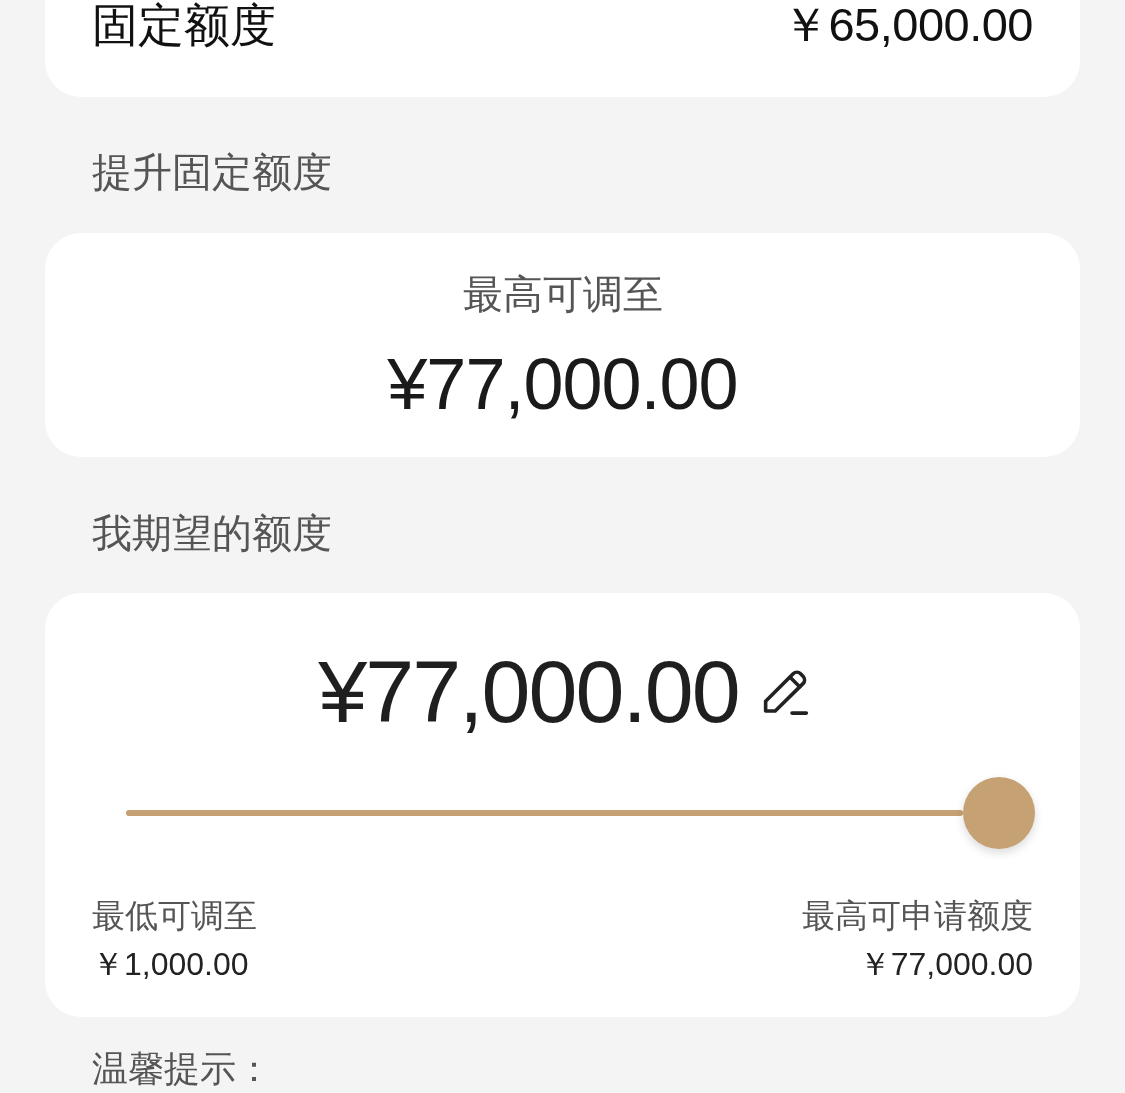  I want to click on fixed-quota-amount: ￥65,000.00, so click(907, 25).